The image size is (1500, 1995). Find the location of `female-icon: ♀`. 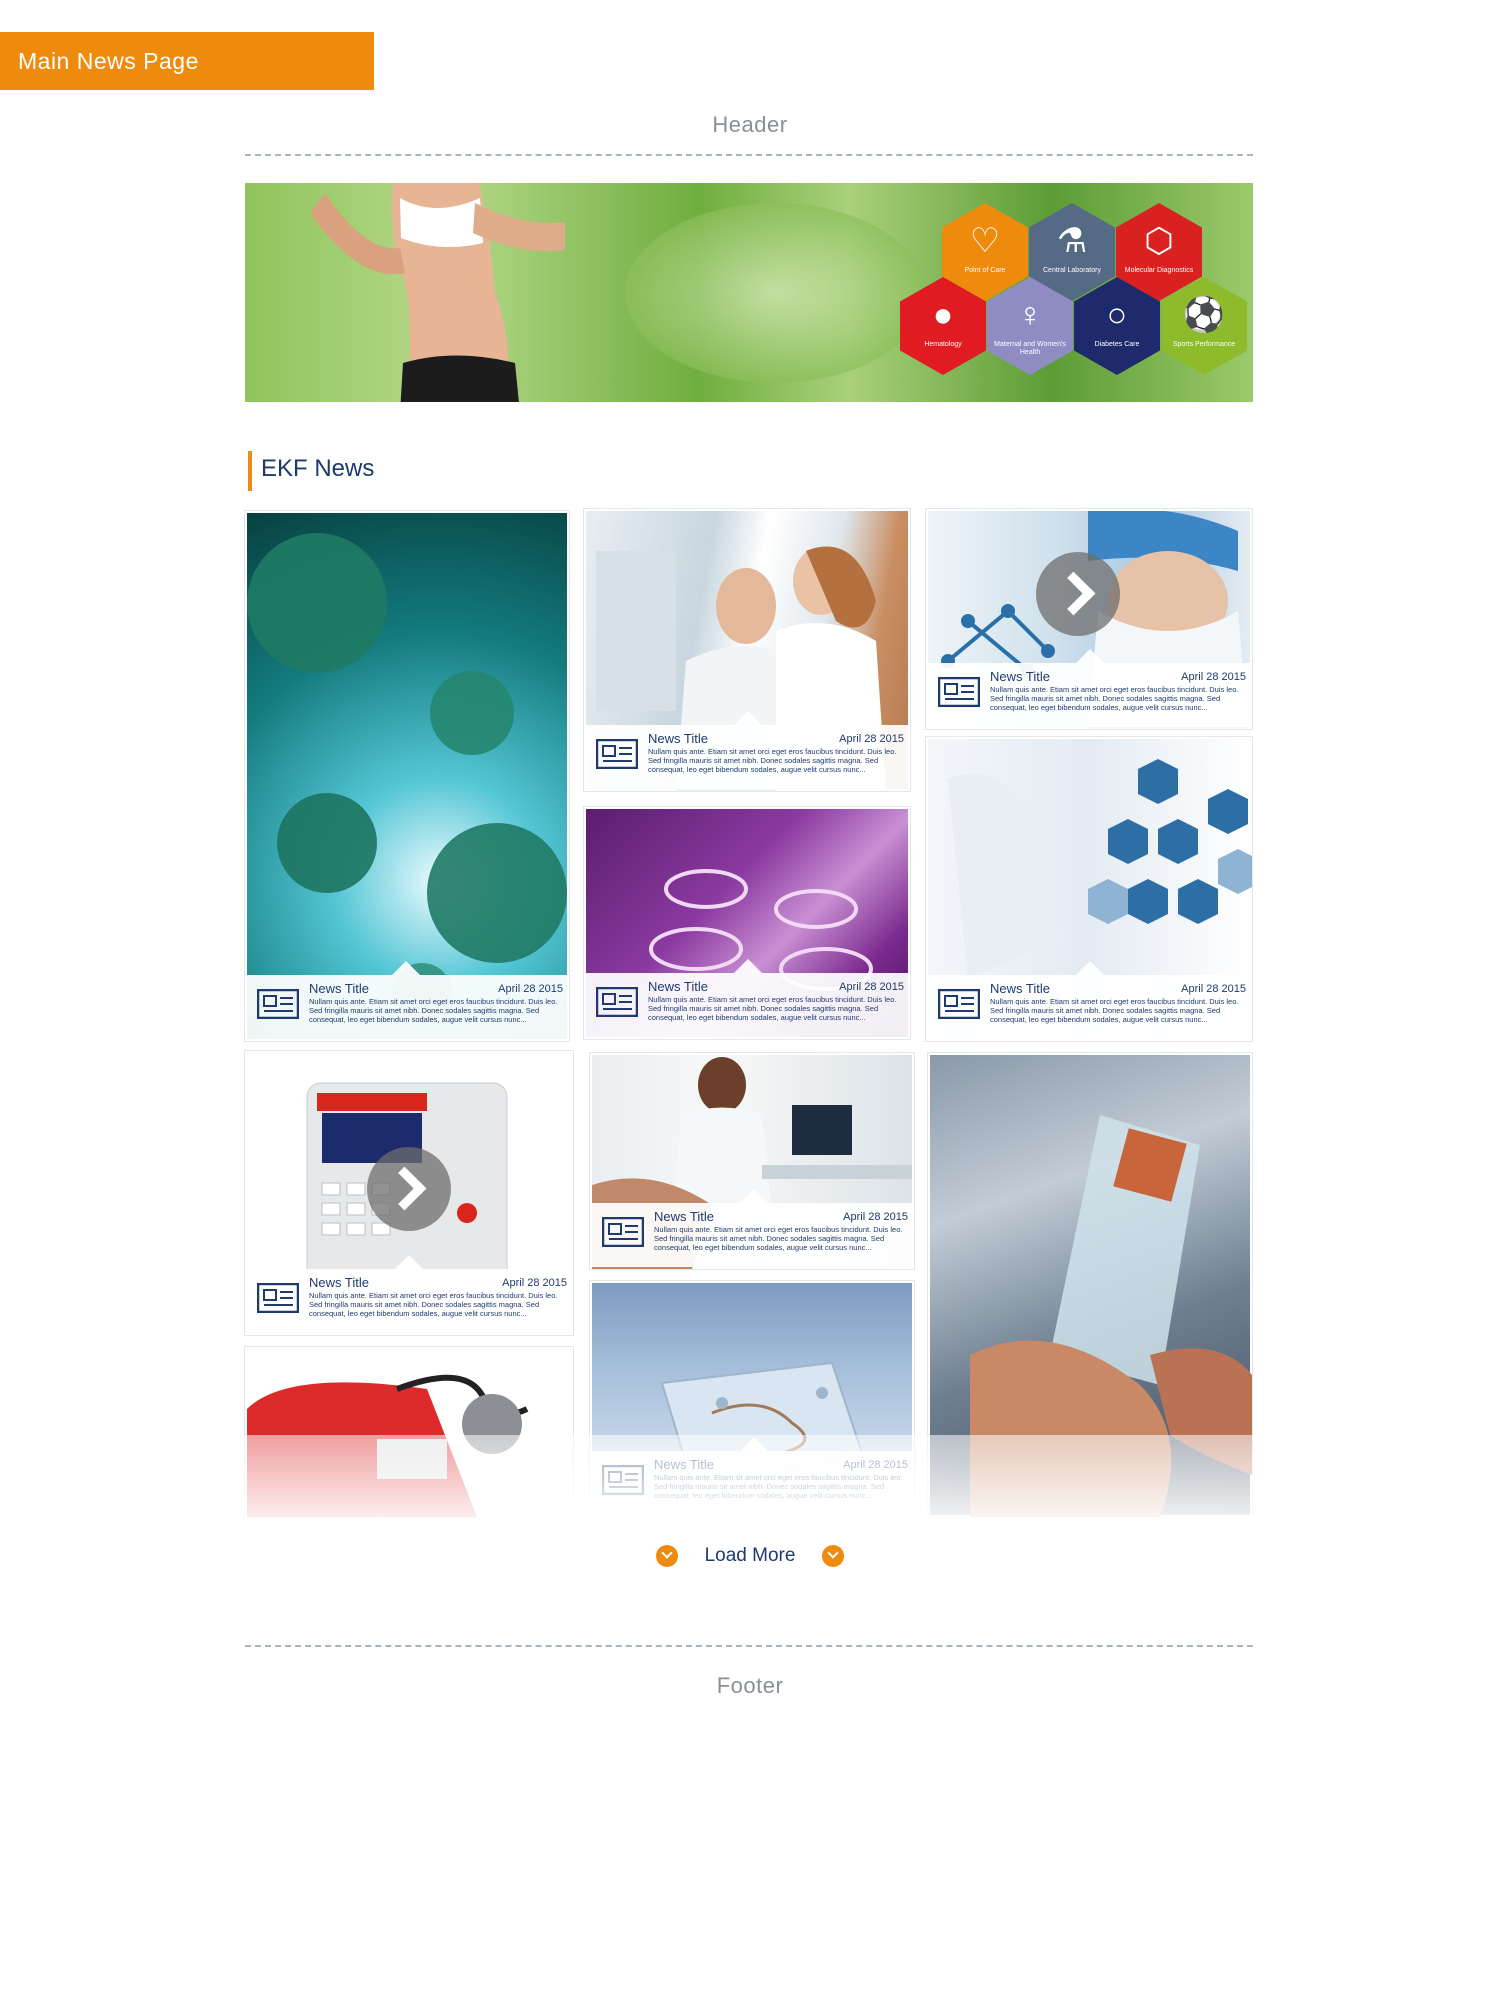

female-icon: ♀ is located at coordinates (1030, 315).